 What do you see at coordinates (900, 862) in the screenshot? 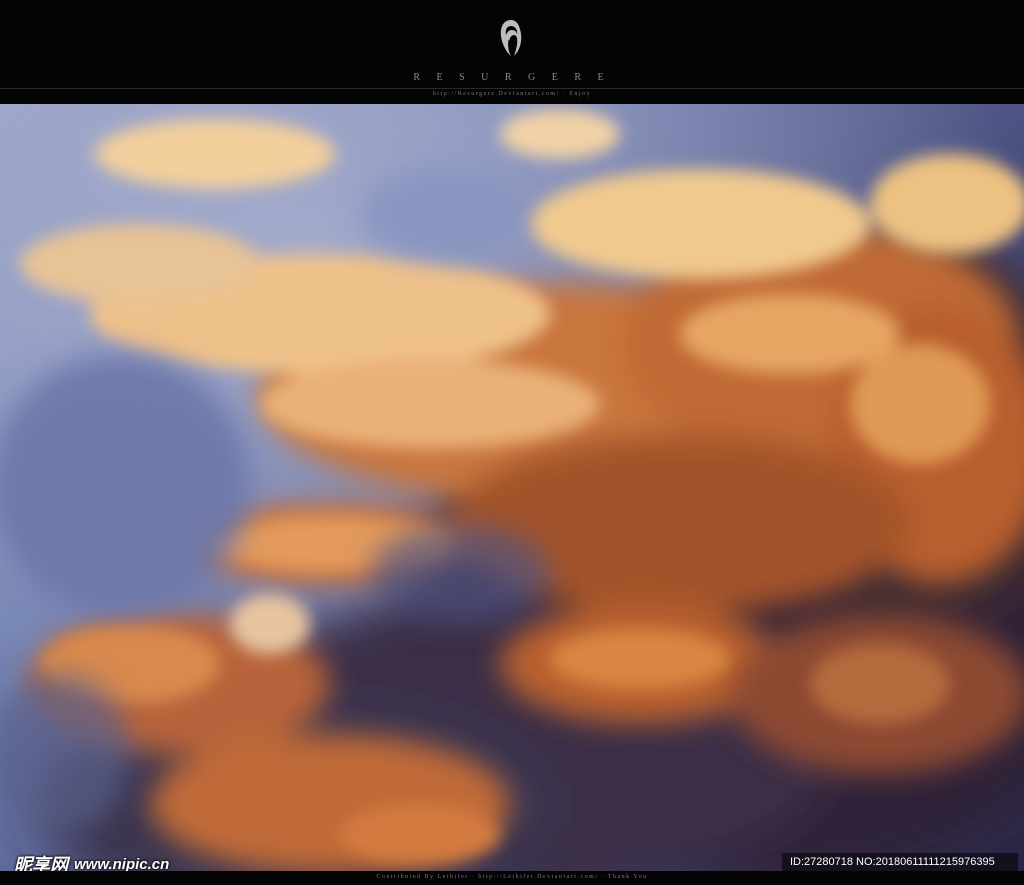
I see `watermark-id-label: ID:27280718 NO:20180611111215976395` at bounding box center [900, 862].